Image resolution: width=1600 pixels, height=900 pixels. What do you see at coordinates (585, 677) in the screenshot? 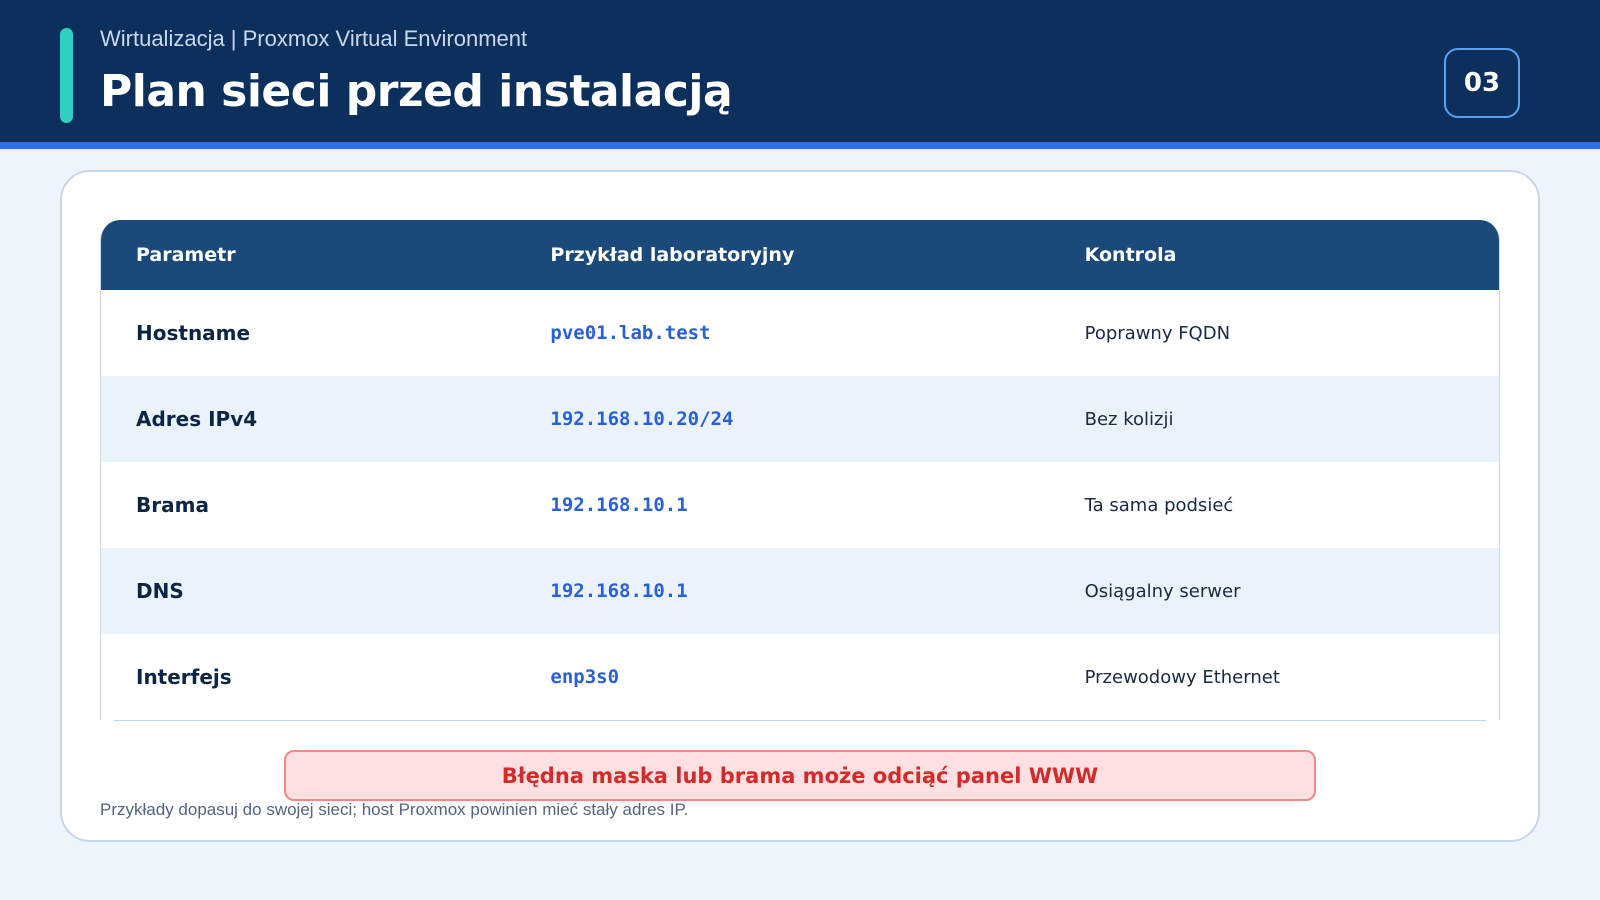
I see `row-example-value: enp3s0` at bounding box center [585, 677].